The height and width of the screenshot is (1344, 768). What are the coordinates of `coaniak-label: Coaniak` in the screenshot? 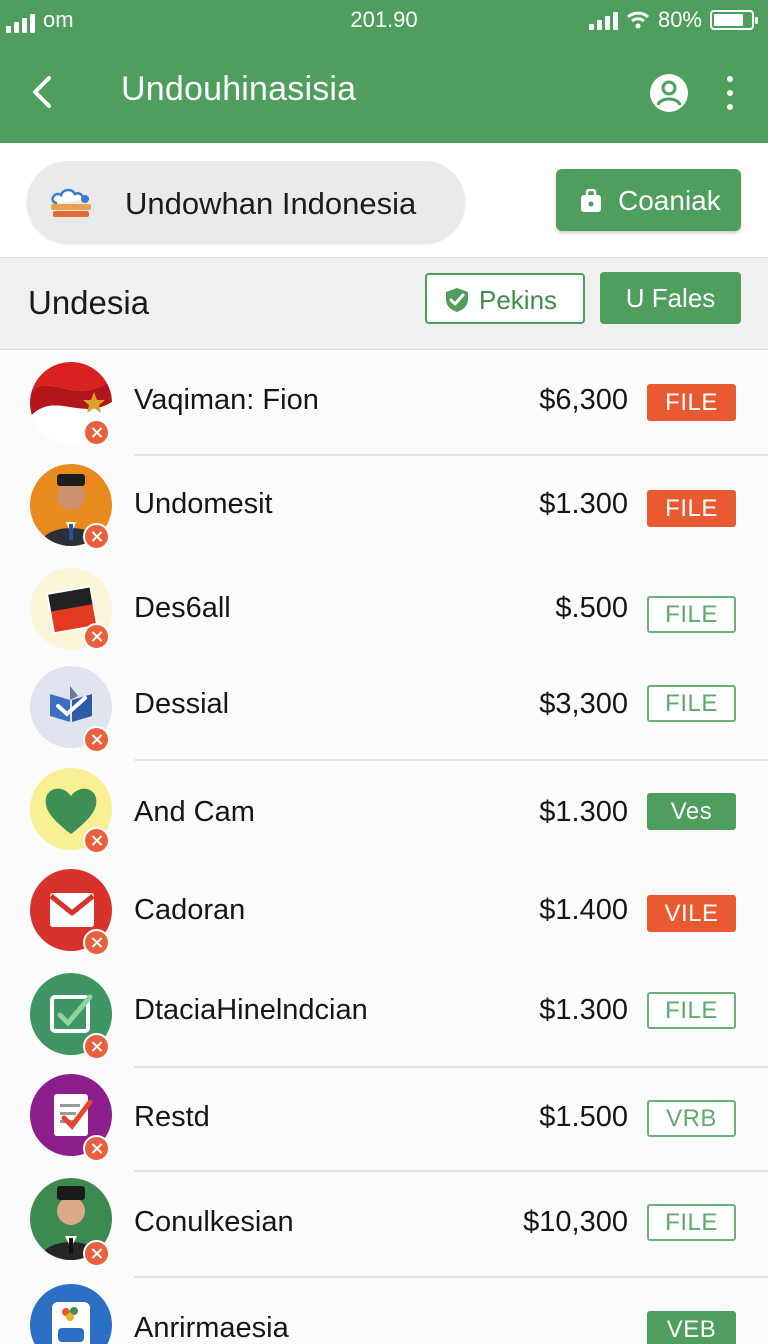 It's located at (669, 200).